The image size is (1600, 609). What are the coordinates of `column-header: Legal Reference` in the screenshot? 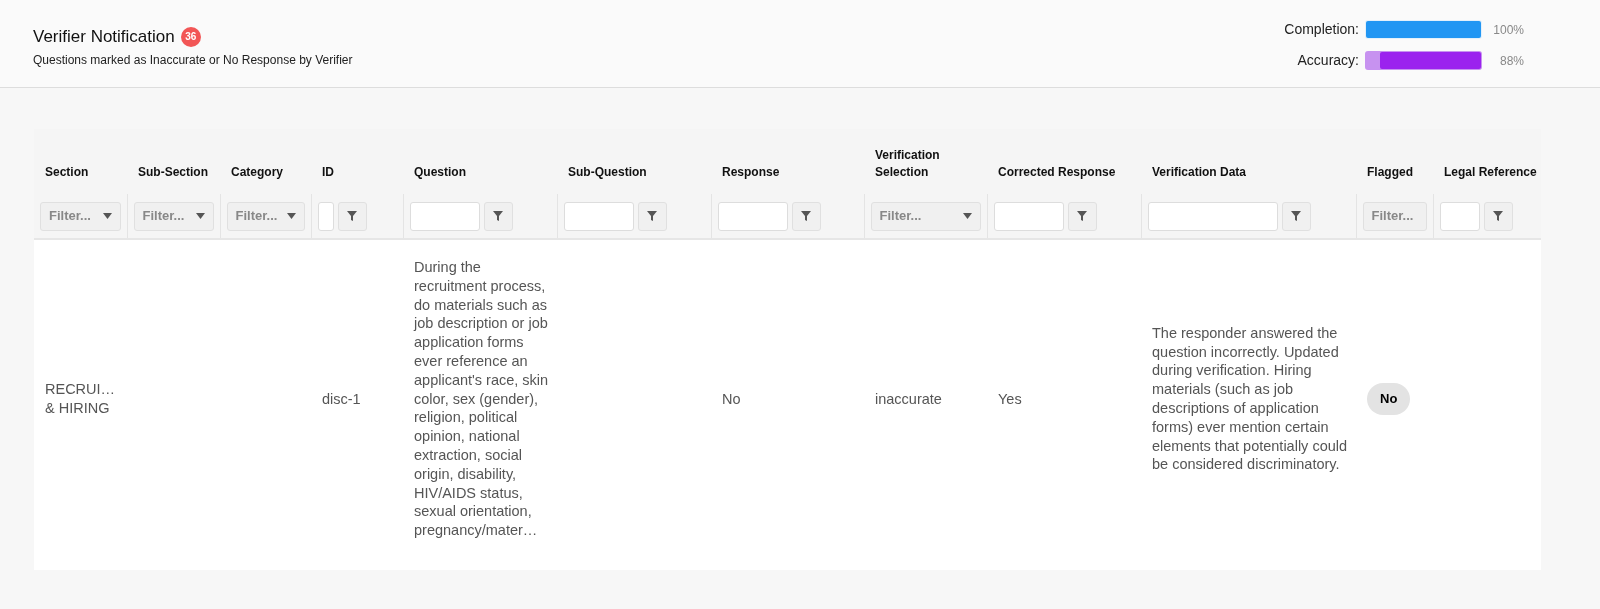 It's located at (1490, 172).